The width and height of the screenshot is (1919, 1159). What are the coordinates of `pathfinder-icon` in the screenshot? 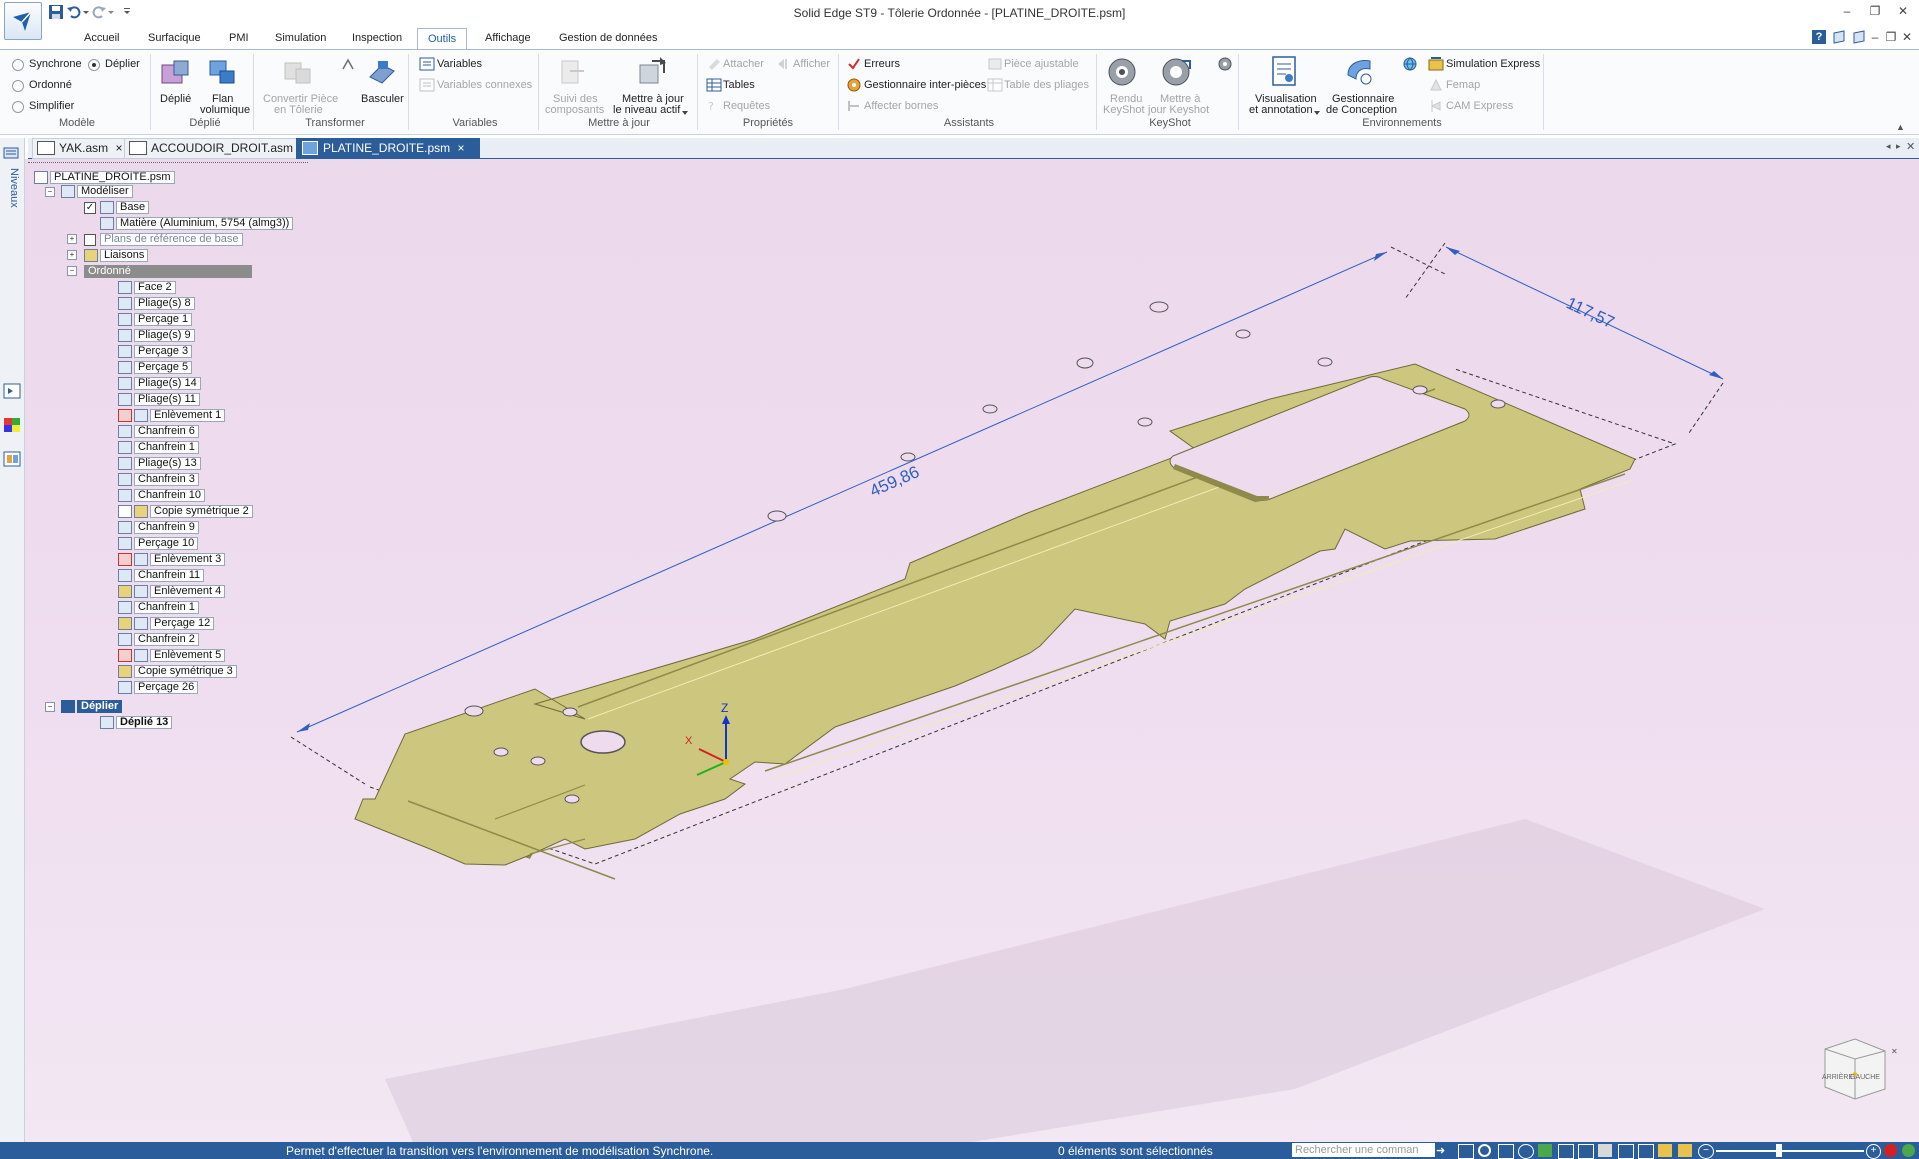 It's located at (12, 391).